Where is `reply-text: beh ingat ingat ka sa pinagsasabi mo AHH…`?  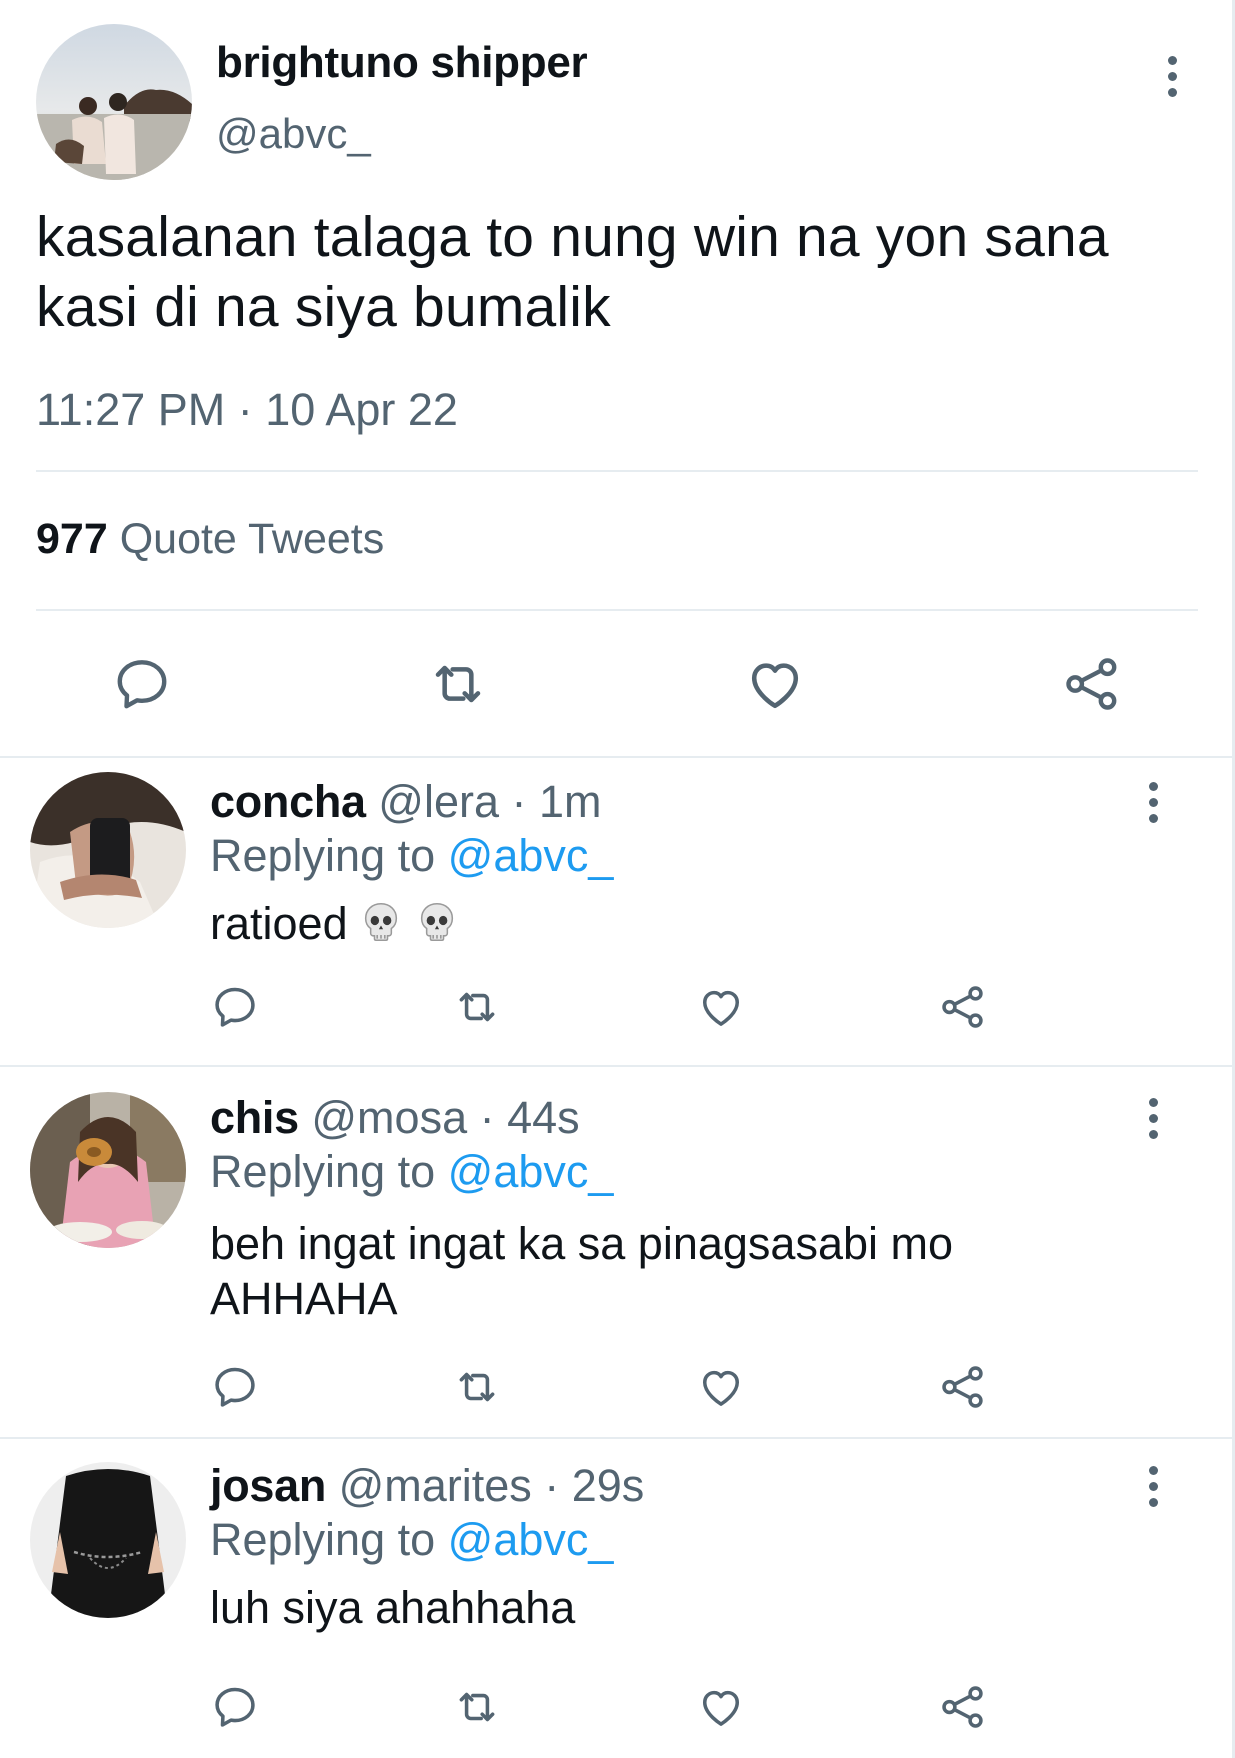 reply-text: beh ingat ingat ka sa pinagsasabi mo AHH… is located at coordinates (660, 1271).